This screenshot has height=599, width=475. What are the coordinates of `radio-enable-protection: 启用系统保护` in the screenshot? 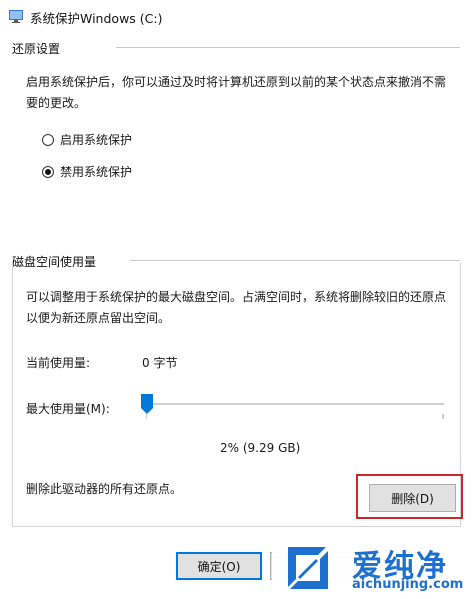 It's located at (87, 139).